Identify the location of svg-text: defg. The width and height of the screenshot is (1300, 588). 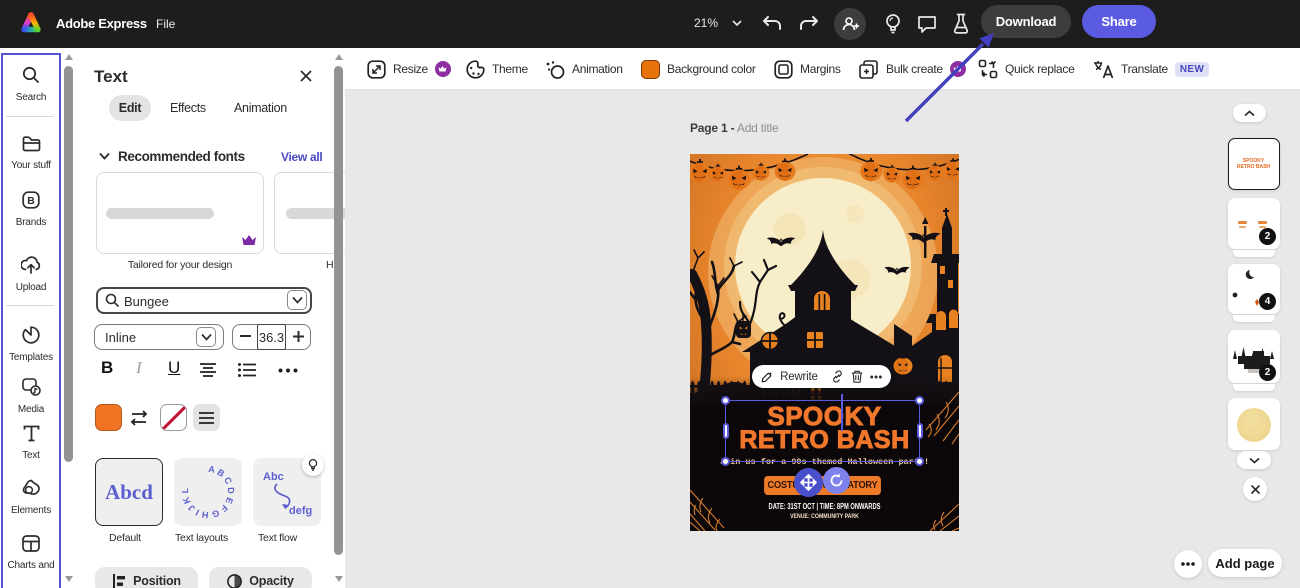
(300, 511).